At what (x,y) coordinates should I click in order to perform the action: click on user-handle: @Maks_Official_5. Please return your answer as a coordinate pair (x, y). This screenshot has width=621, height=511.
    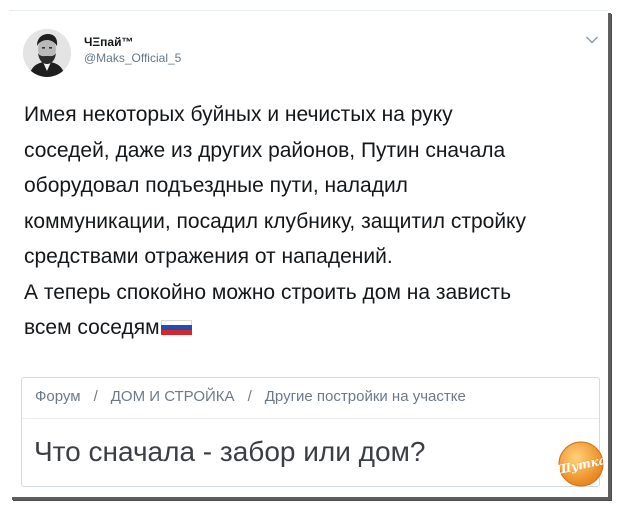
    Looking at the image, I should click on (132, 58).